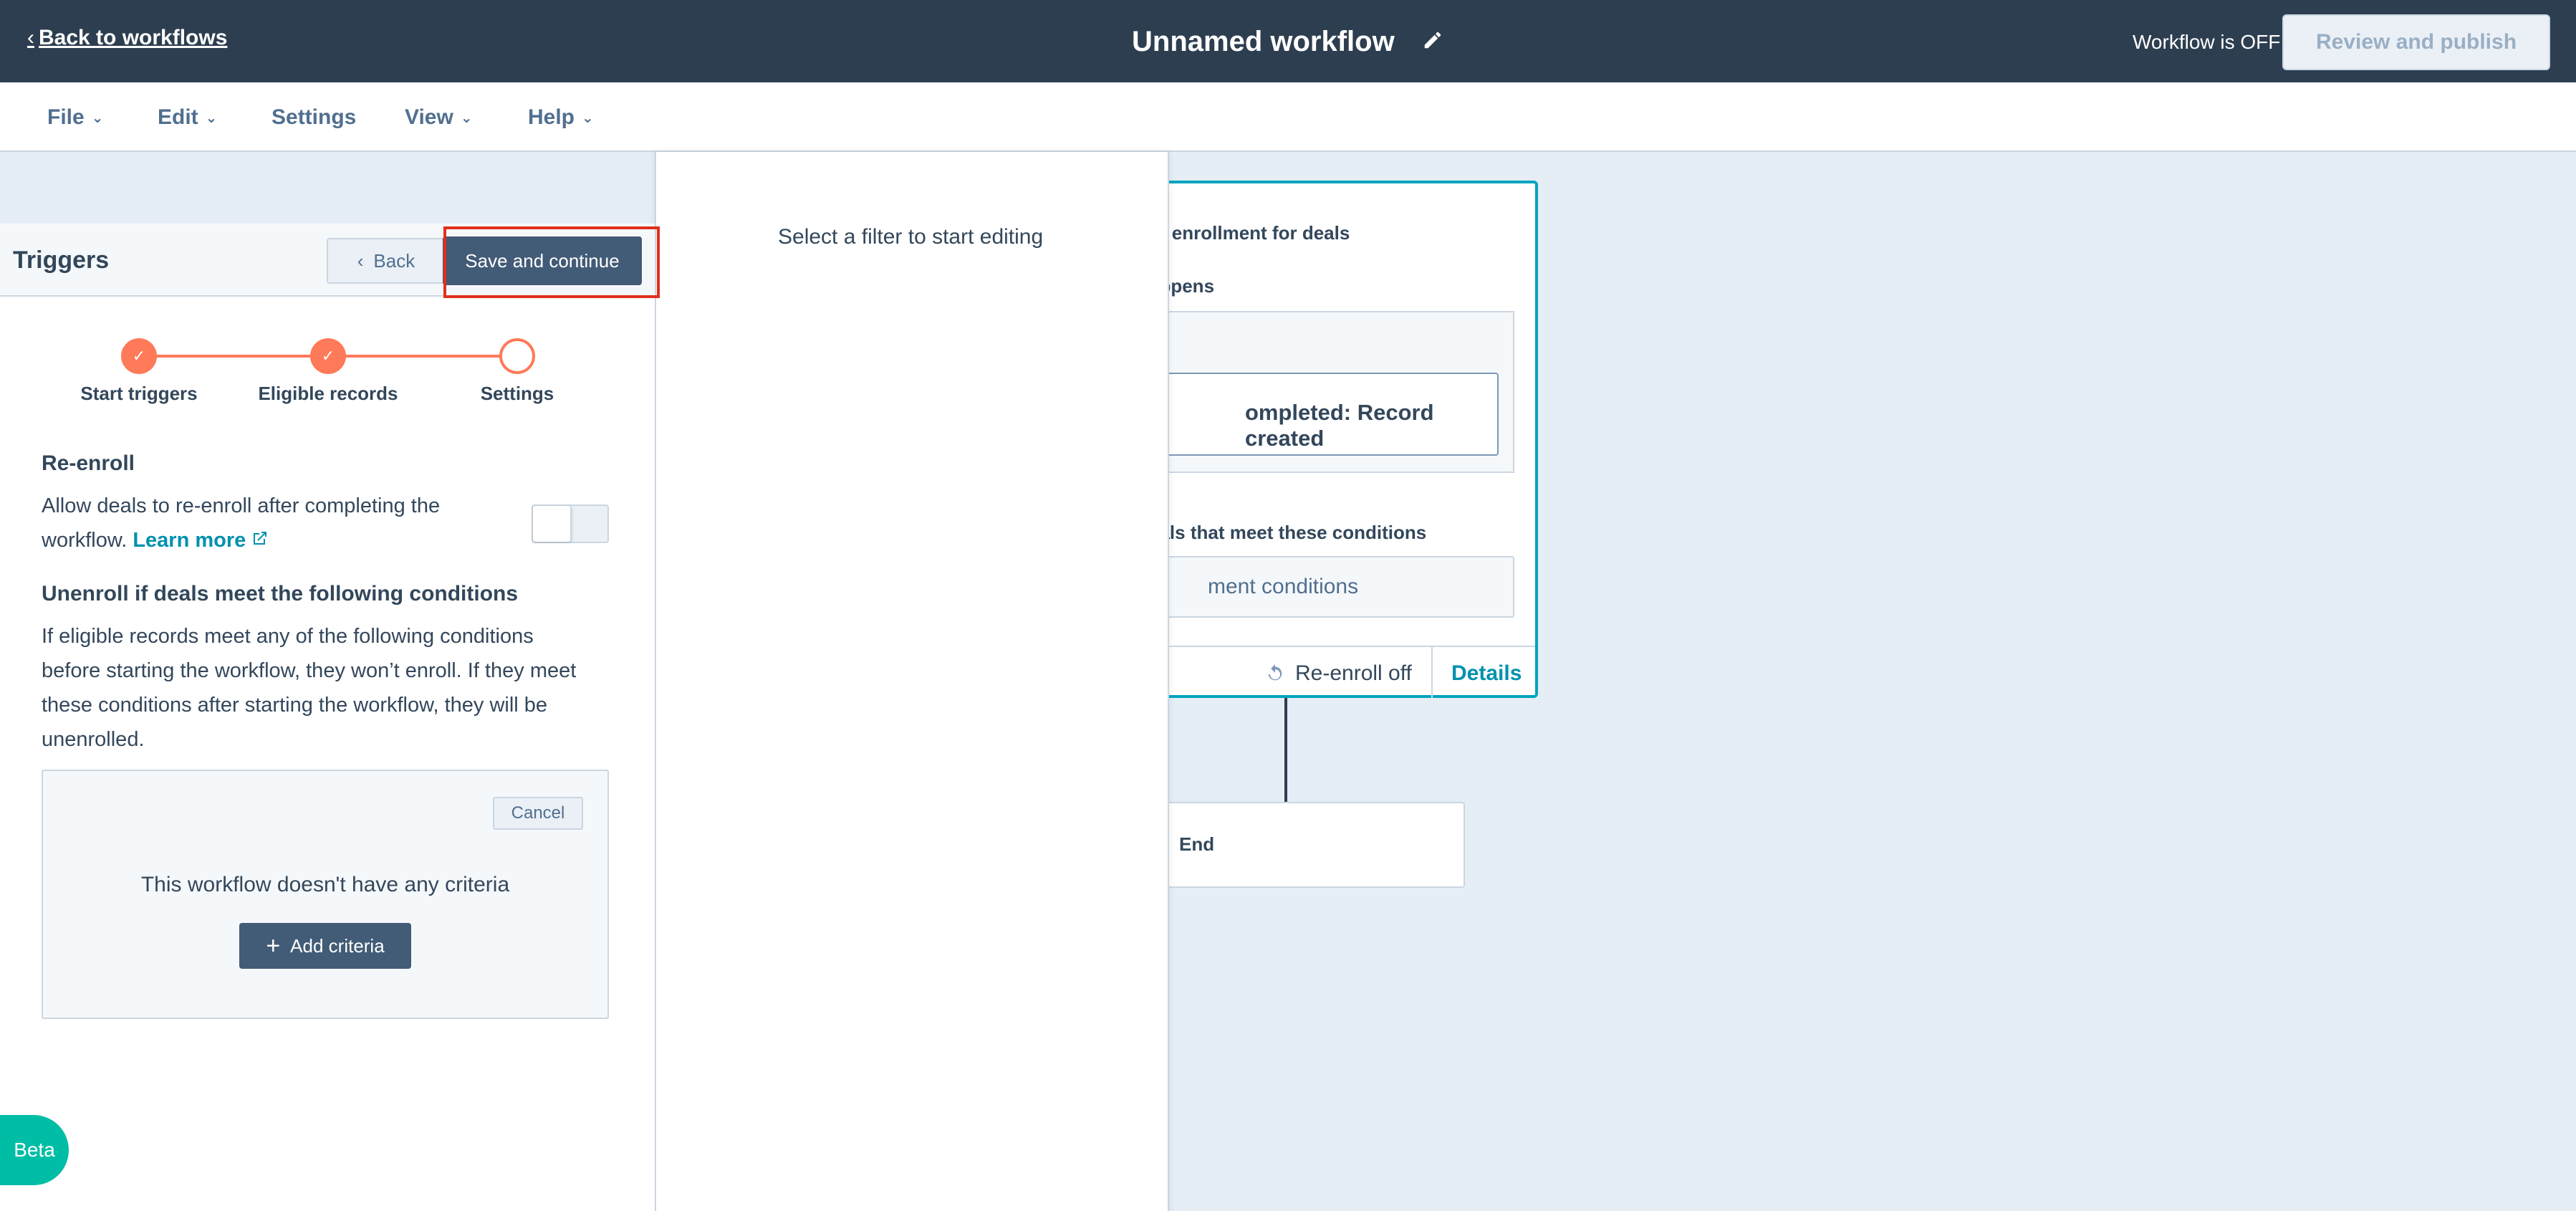  I want to click on edit-title-icon, so click(1433, 42).